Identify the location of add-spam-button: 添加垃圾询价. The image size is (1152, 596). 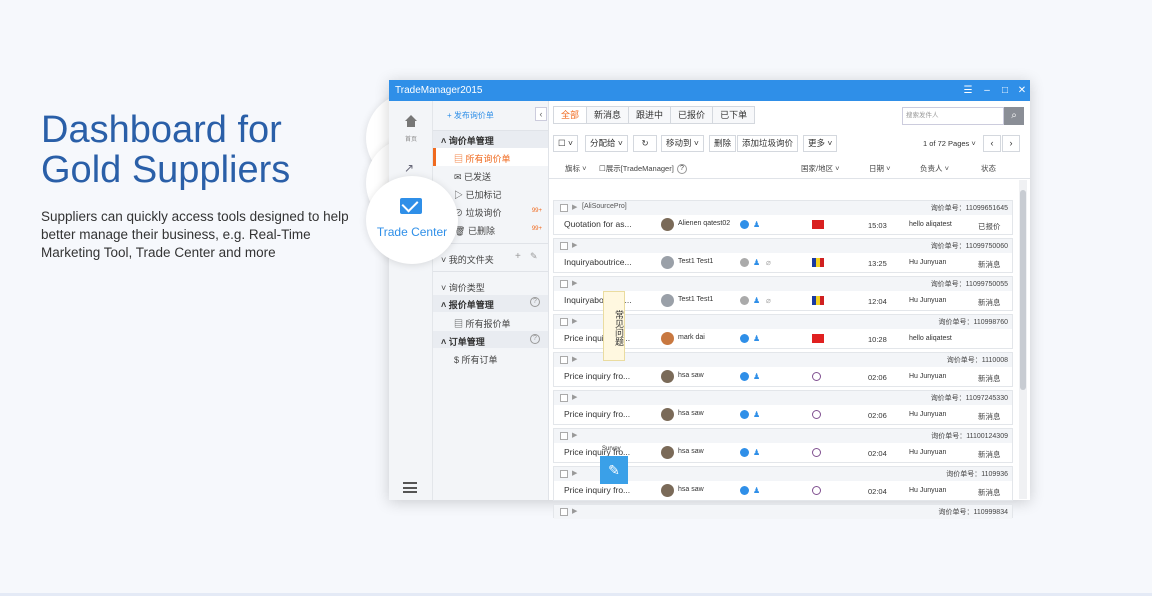
(768, 143).